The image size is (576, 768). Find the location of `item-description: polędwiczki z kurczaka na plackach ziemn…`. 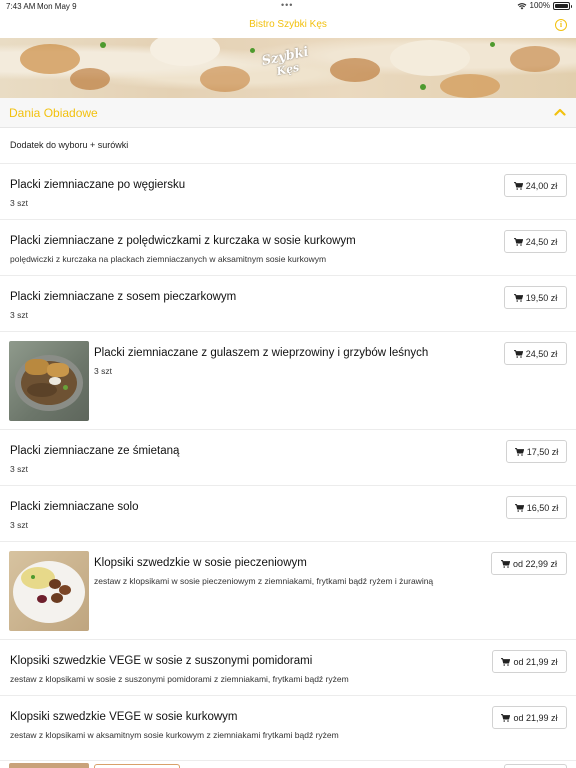

item-description: polędwiczki z kurczaka na plackach ziemn… is located at coordinates (168, 259).